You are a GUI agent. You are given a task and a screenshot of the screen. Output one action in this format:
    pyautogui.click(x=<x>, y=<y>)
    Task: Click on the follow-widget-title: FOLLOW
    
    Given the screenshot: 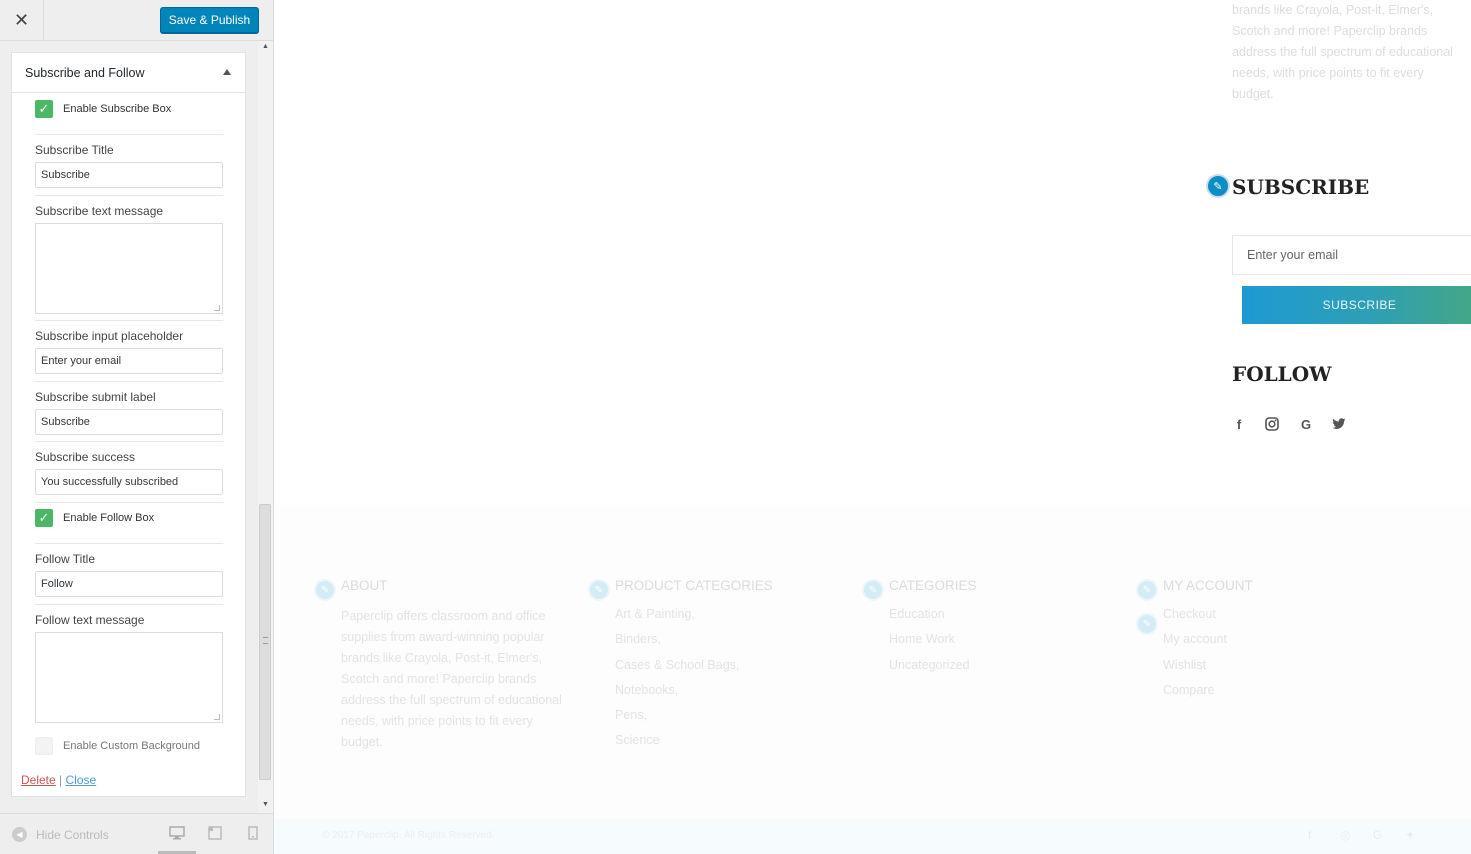 What is the action you would take?
    pyautogui.click(x=1282, y=374)
    